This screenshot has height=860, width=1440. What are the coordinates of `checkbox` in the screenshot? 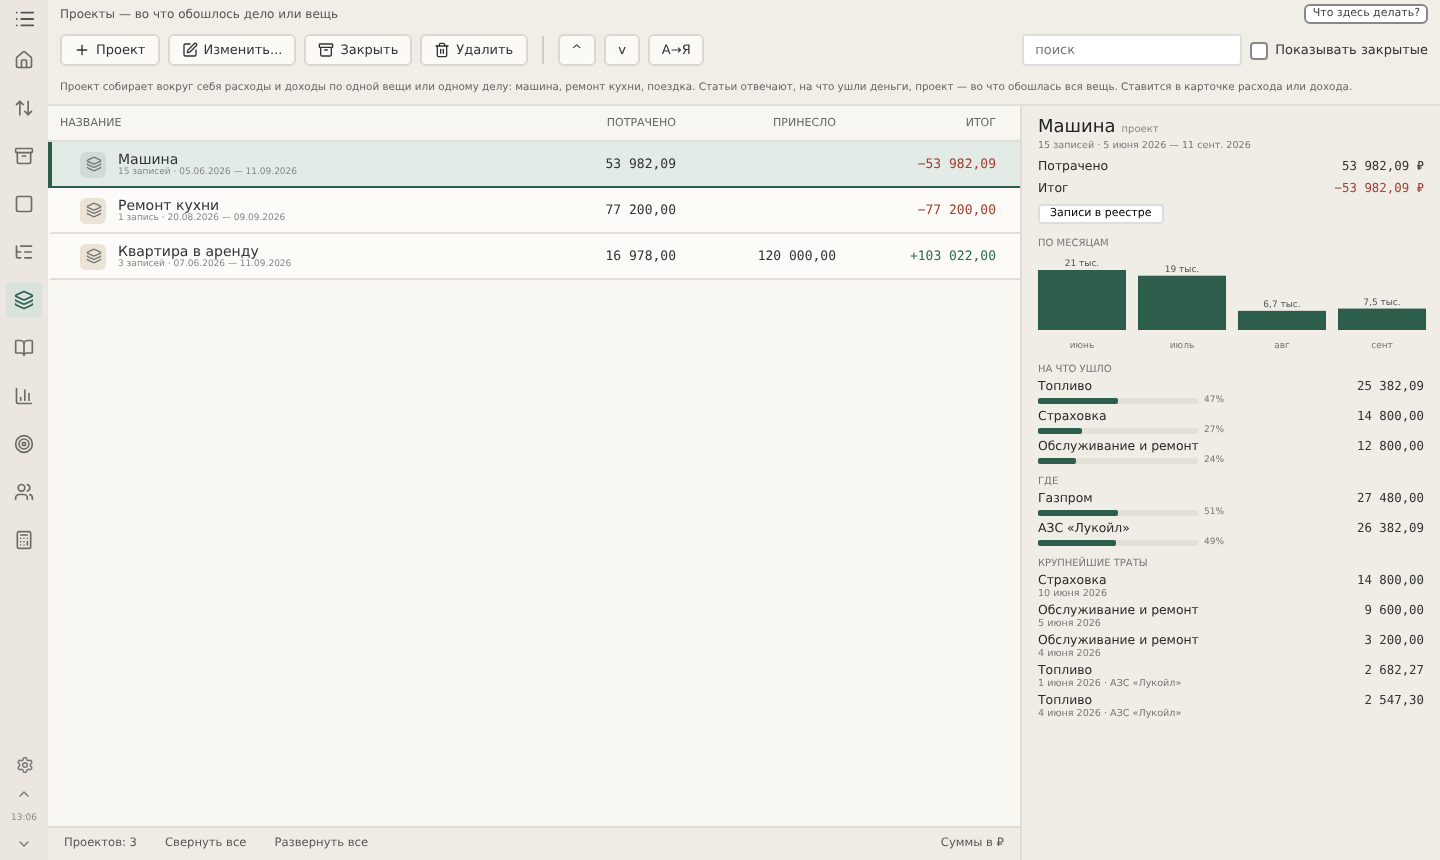 It's located at (1258, 50).